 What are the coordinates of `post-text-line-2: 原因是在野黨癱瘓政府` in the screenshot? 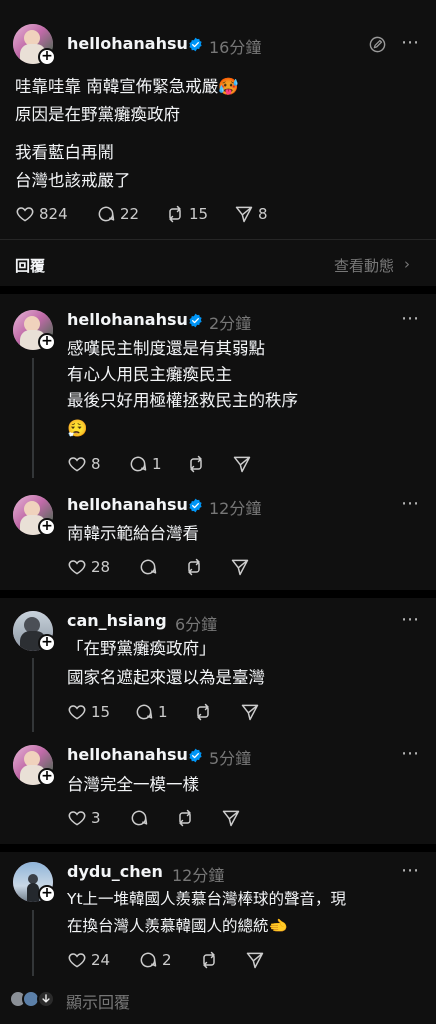 It's located at (97, 114).